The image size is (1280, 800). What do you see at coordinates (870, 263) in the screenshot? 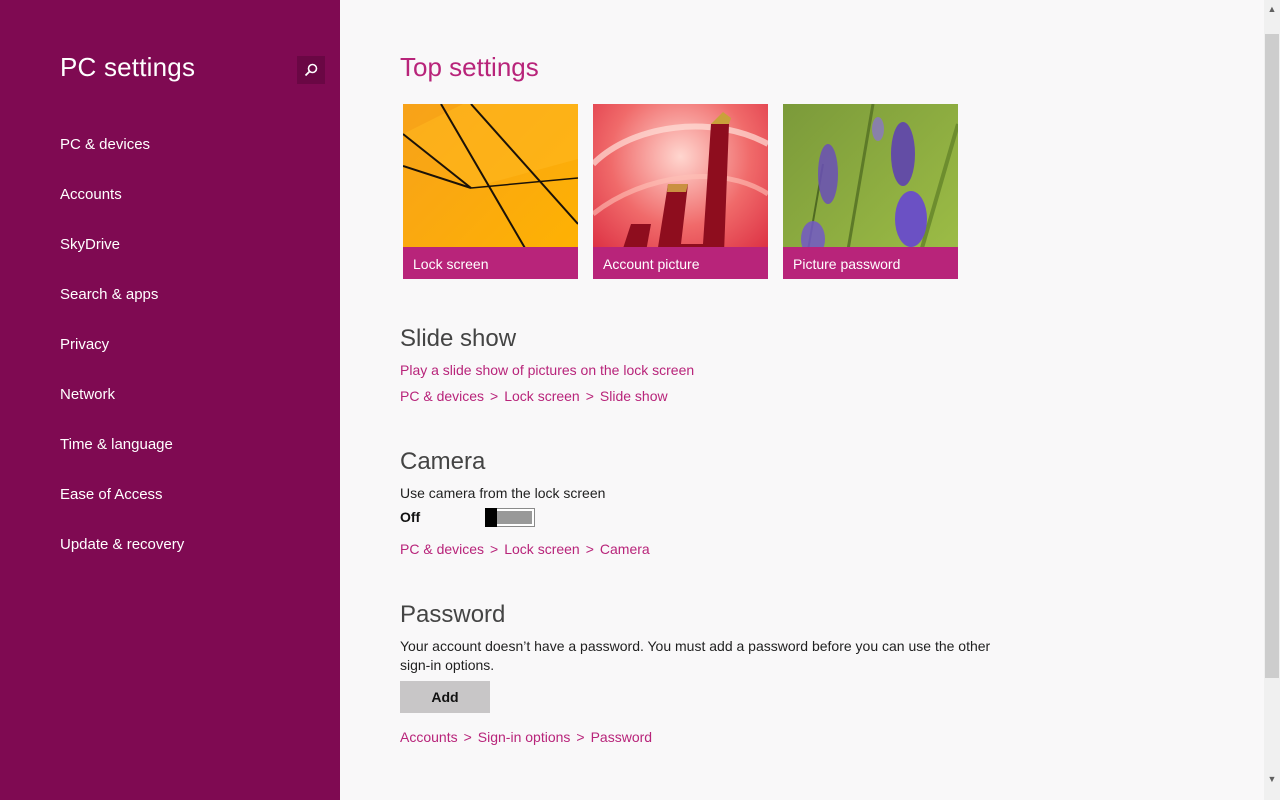
I see `tile-label: Picture password` at bounding box center [870, 263].